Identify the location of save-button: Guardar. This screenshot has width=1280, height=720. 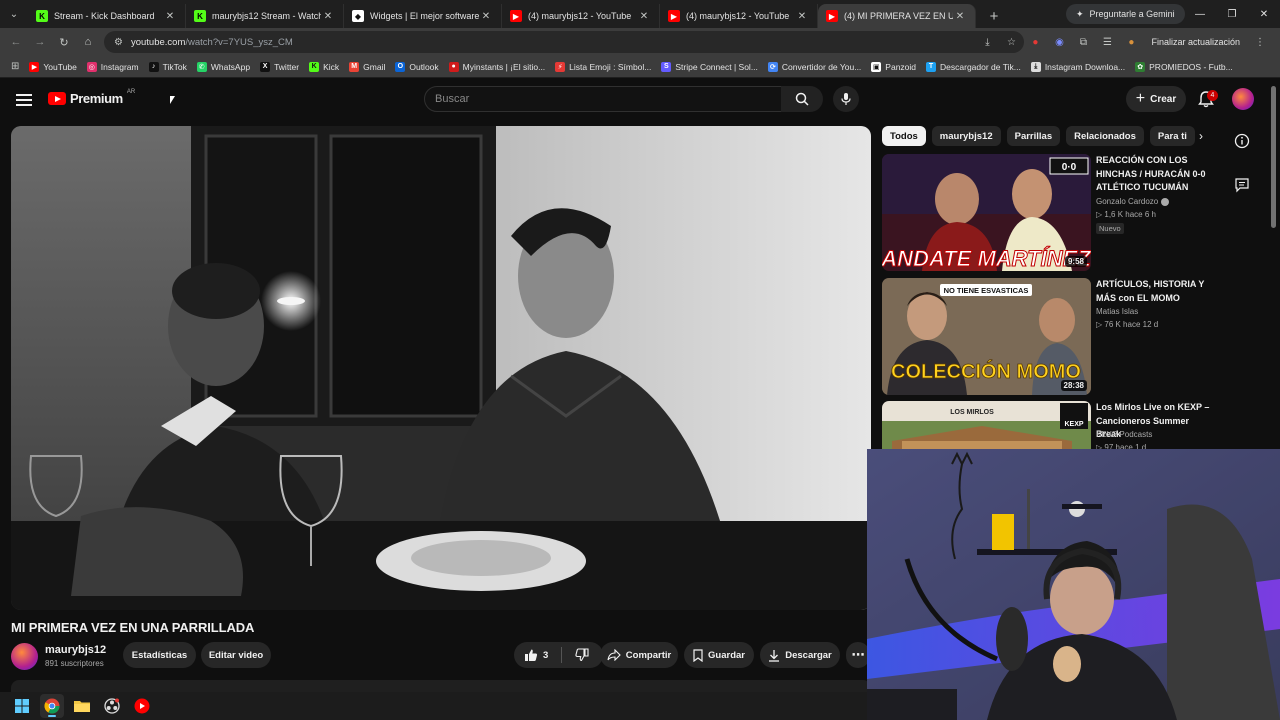
(719, 655).